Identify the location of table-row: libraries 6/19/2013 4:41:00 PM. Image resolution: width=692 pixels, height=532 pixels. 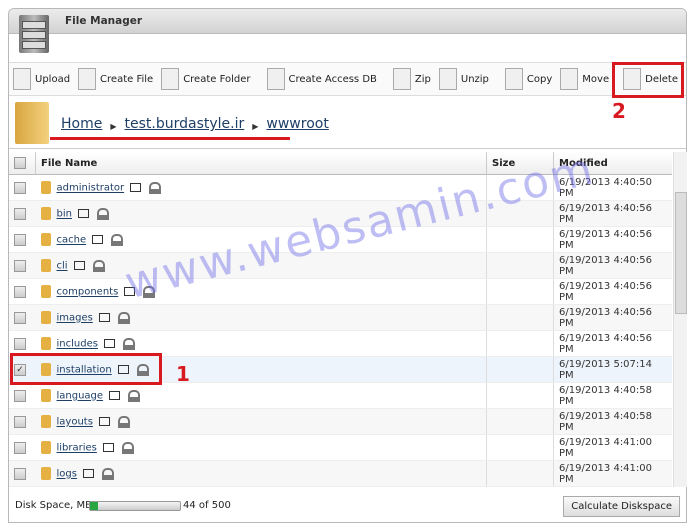
(340, 447).